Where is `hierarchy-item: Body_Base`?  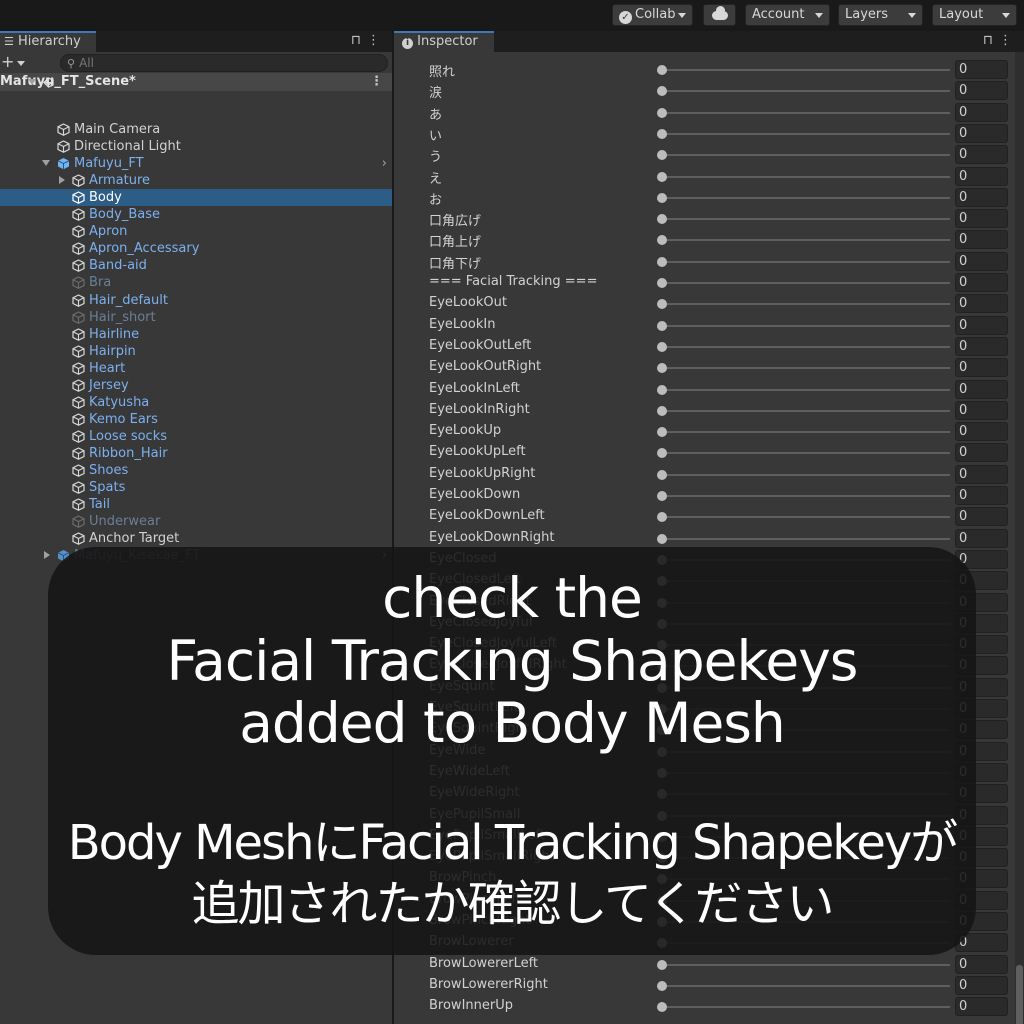
hierarchy-item: Body_Base is located at coordinates (196, 214).